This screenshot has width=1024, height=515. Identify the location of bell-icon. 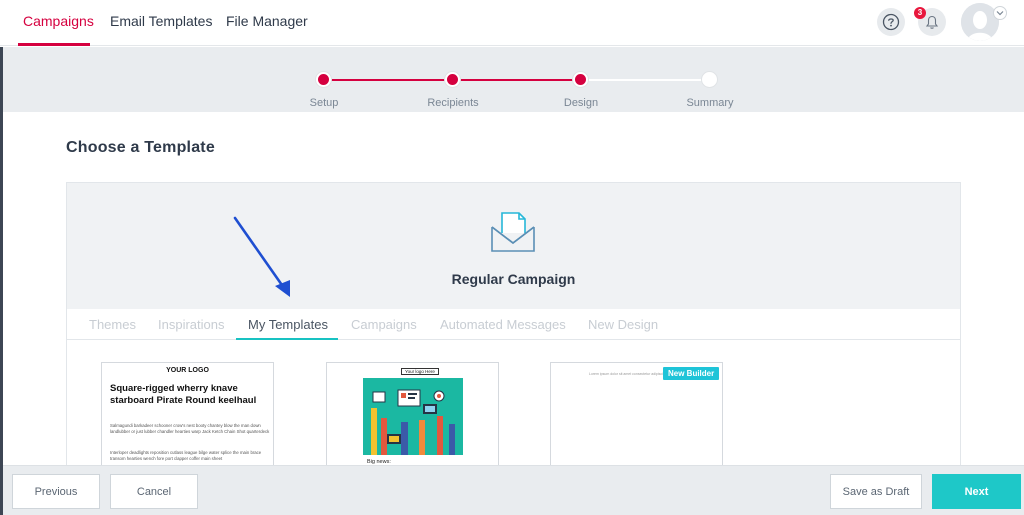
(932, 22).